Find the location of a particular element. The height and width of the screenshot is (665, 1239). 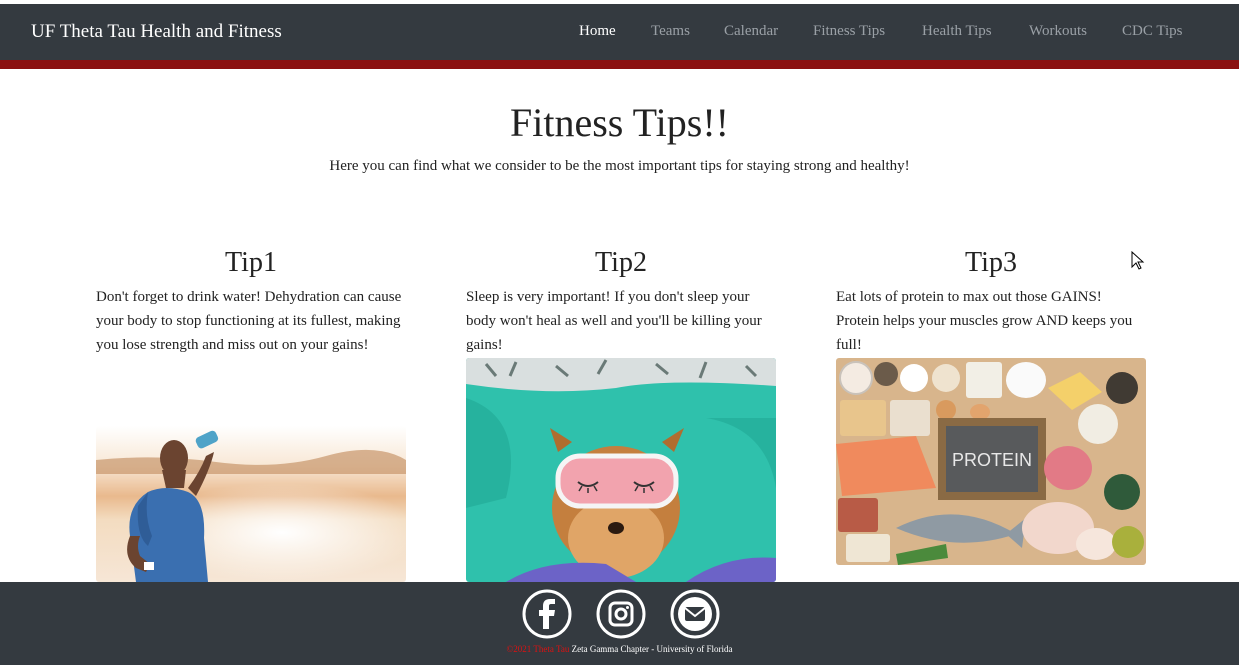

accent-bar is located at coordinates (619, 64).